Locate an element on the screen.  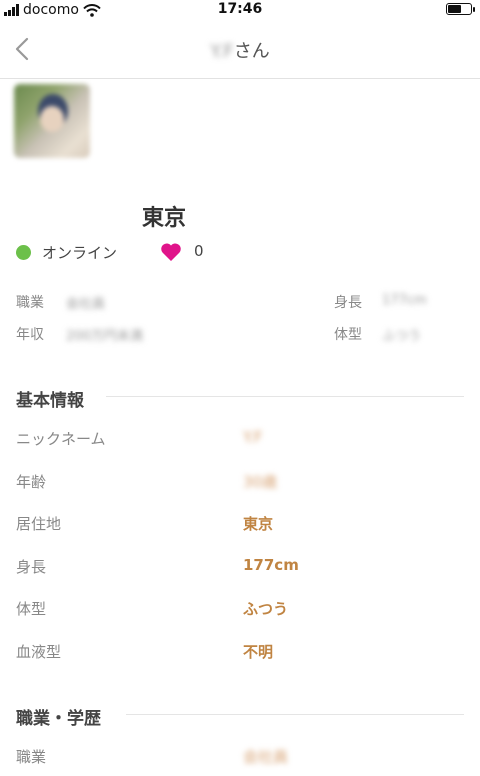
row-label-body: 体型 is located at coordinates (31, 609).